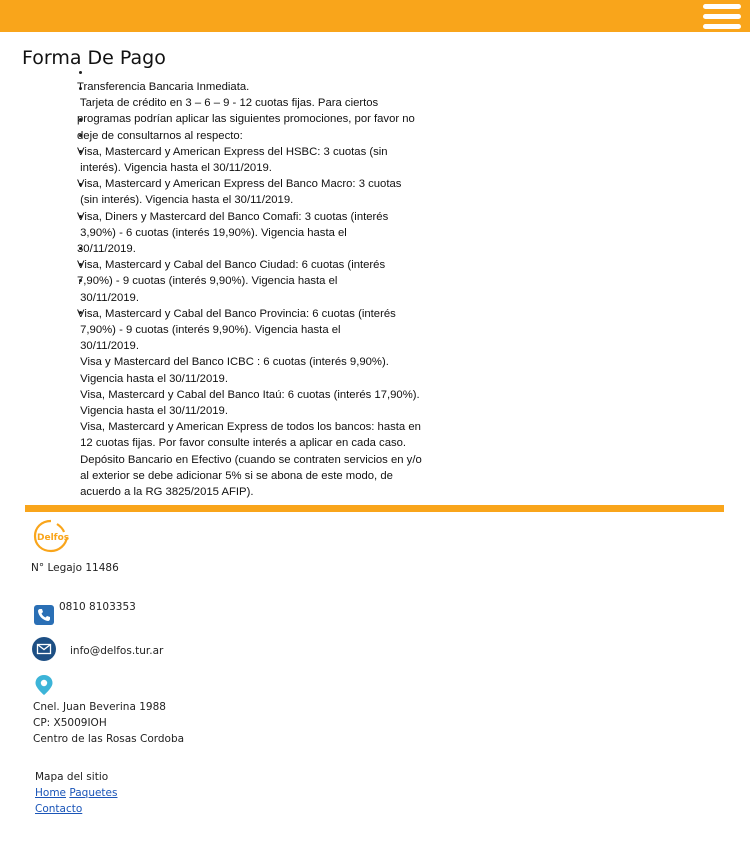 Image resolution: width=750 pixels, height=845 pixels. I want to click on payment-text-line: deje de consultarnos al respecto:, so click(160, 135).